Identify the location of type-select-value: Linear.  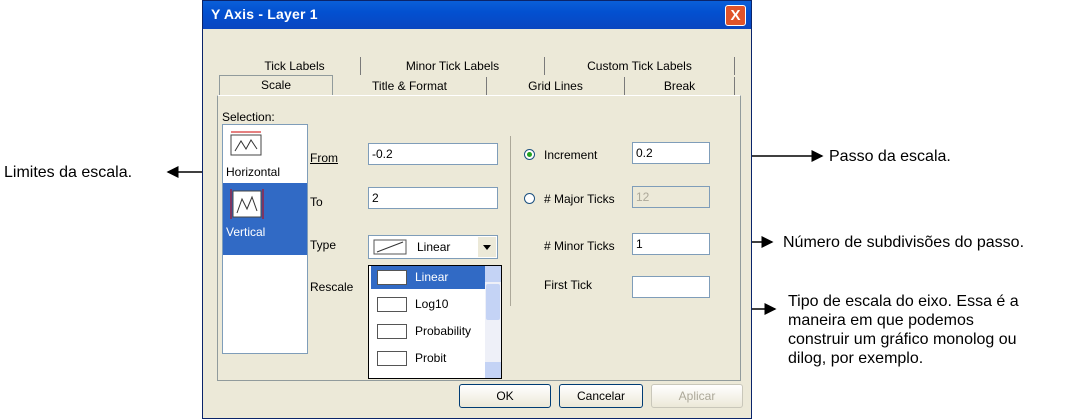
(434, 247).